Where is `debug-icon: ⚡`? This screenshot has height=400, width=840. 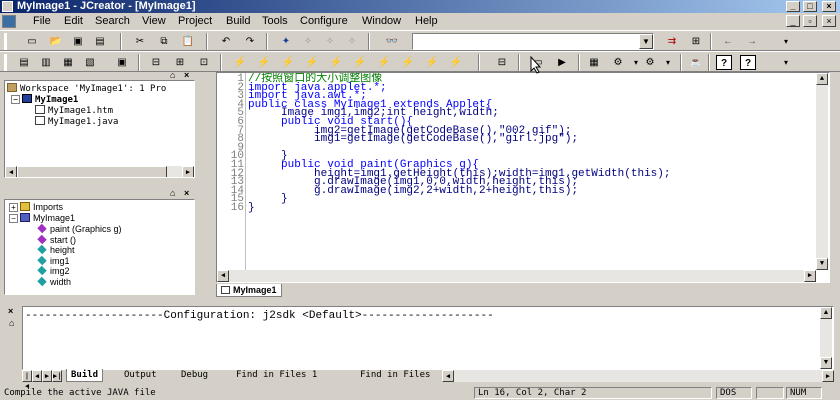 debug-icon: ⚡ is located at coordinates (360, 62).